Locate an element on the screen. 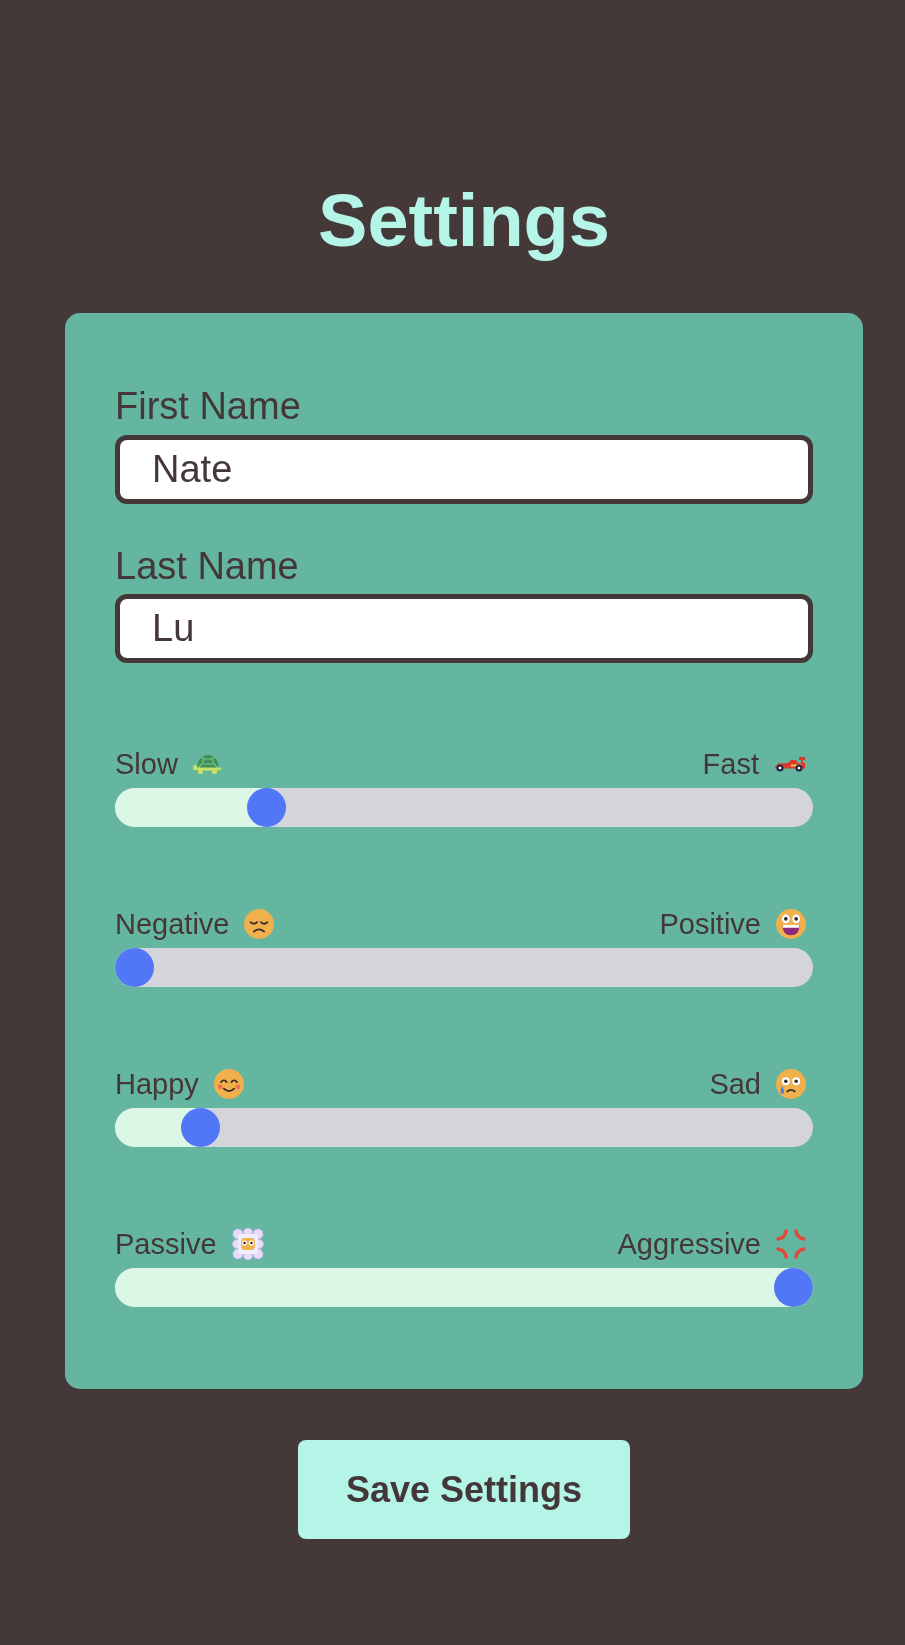  slider-min-label: Negative is located at coordinates (172, 924).